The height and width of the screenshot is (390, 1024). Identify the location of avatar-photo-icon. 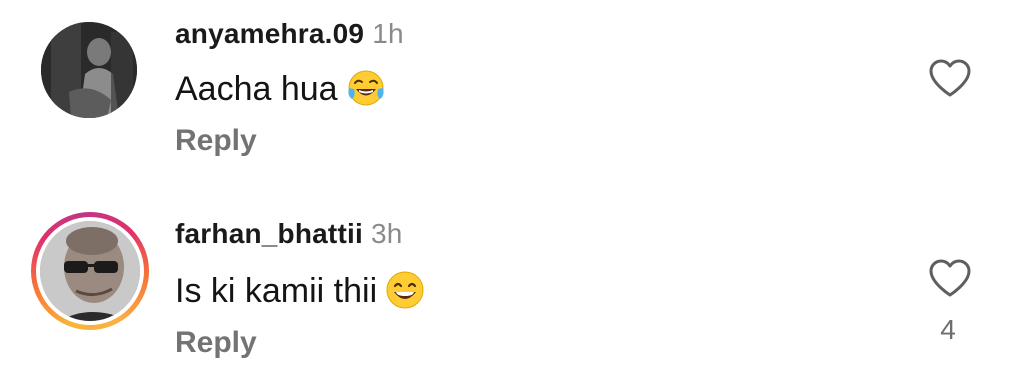
(90, 271).